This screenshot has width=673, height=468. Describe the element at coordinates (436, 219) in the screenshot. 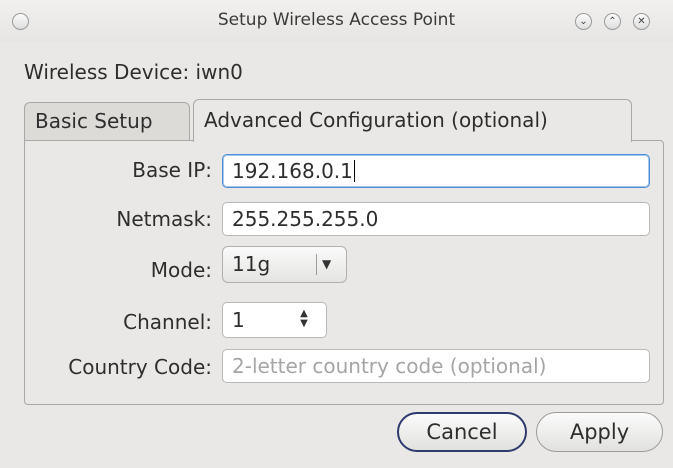

I see `netmask-input: 255.255.255.0` at that location.